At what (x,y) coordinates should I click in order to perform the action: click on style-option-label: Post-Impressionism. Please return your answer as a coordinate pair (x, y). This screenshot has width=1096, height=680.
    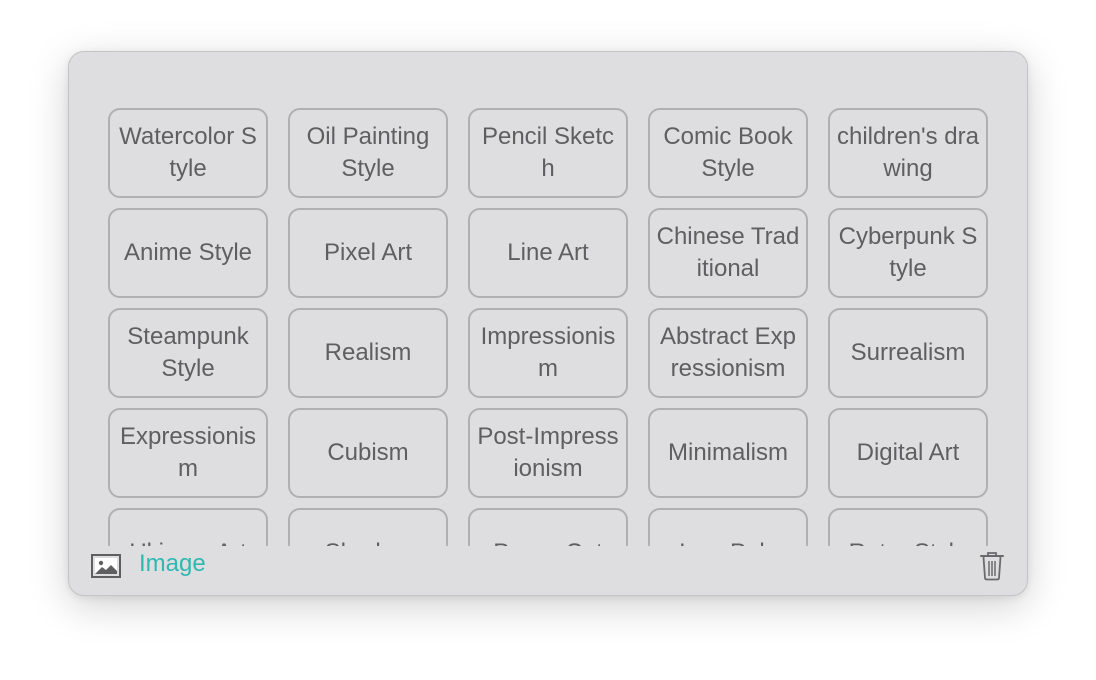
    Looking at the image, I should click on (548, 452).